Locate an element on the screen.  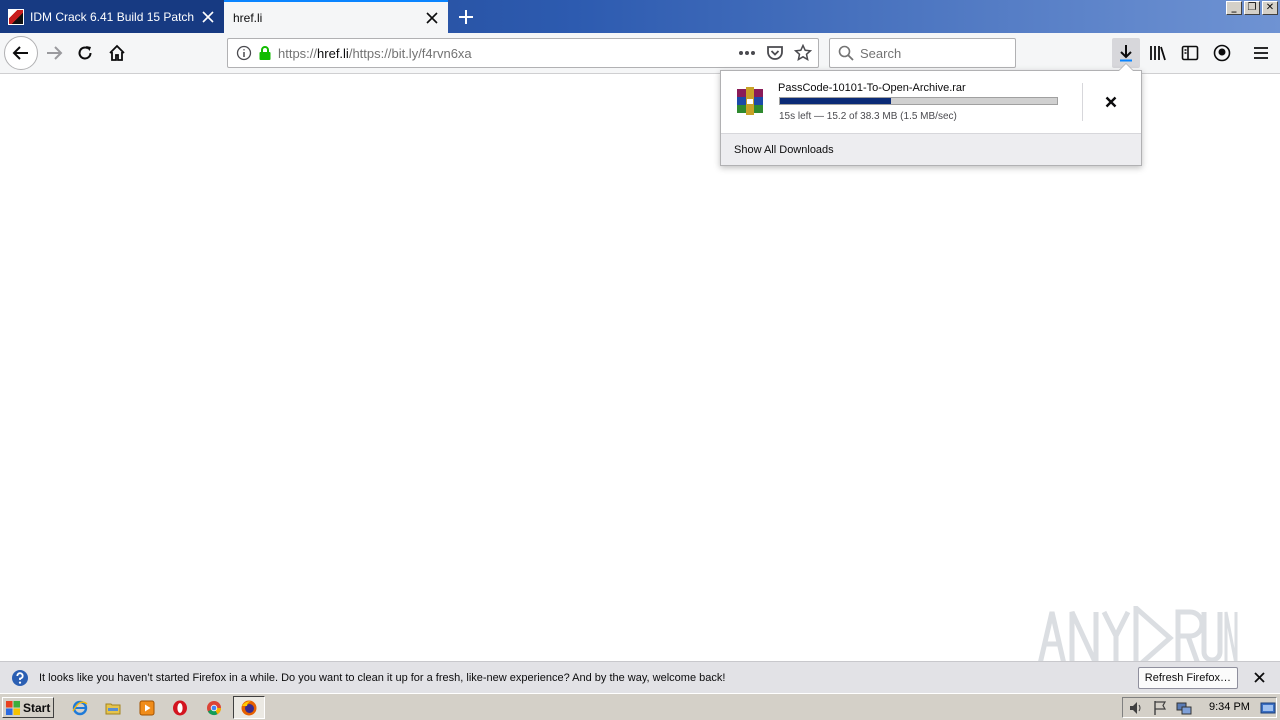
action-center-flag-icon is located at coordinates (1160, 708).